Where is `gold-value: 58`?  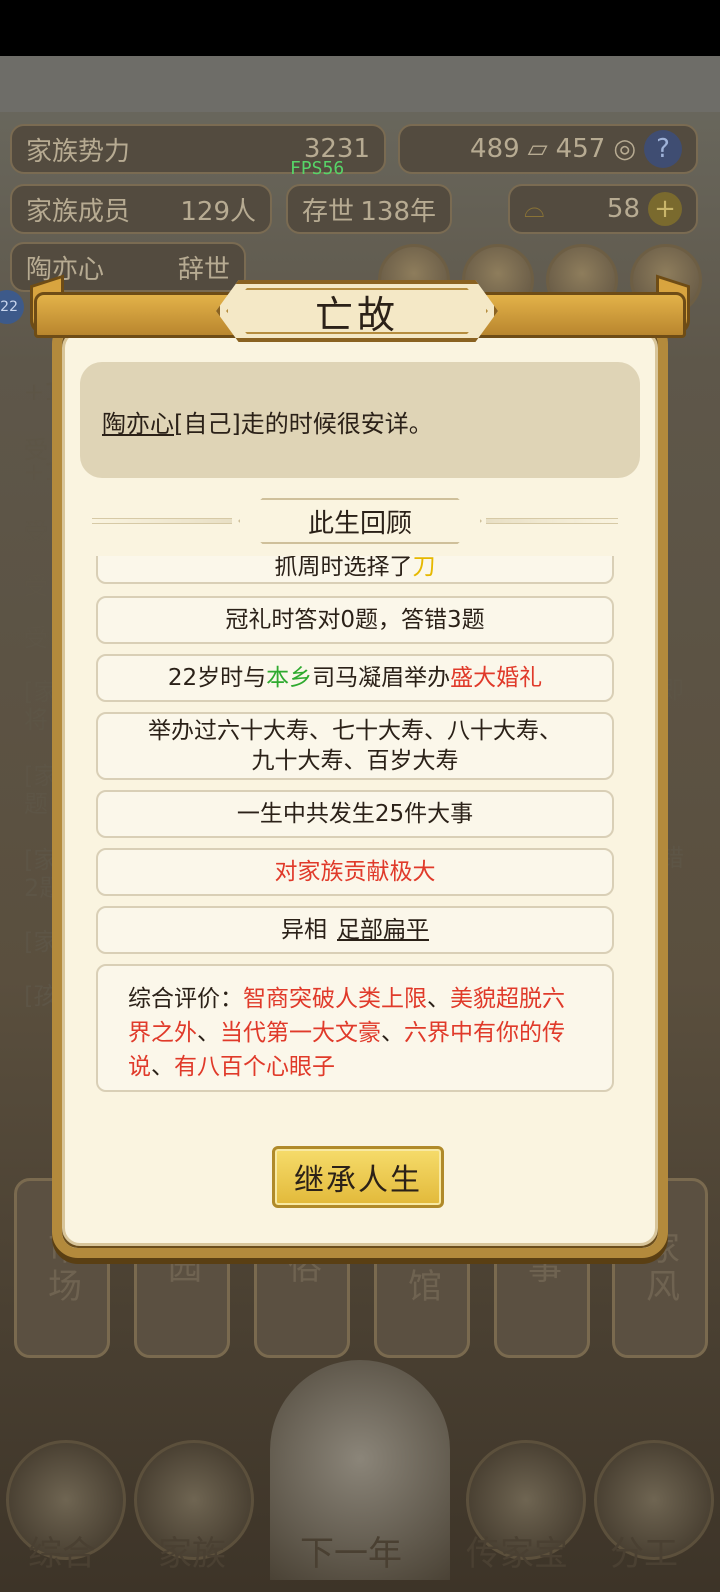 gold-value: 58 is located at coordinates (623, 209).